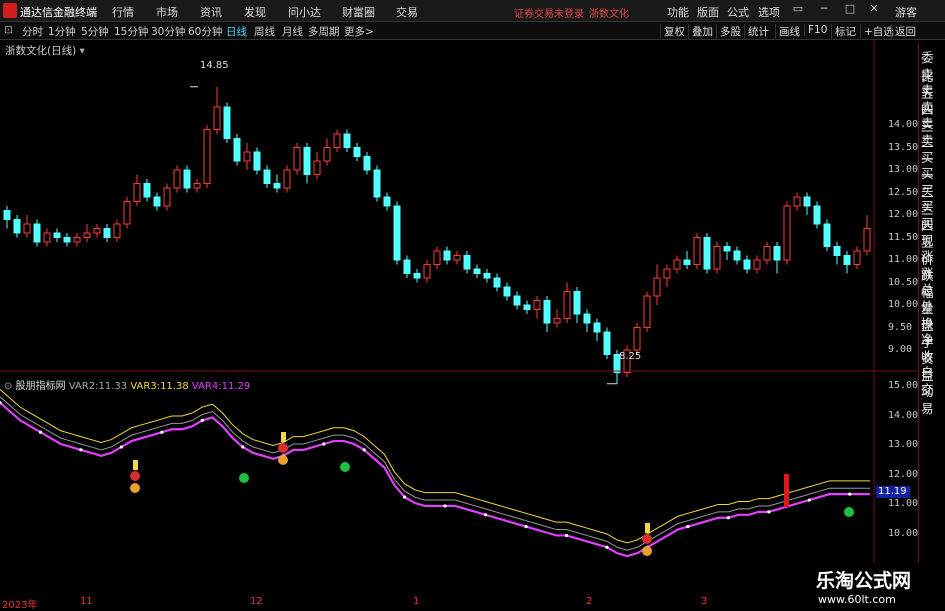 The height and width of the screenshot is (611, 945). What do you see at coordinates (135, 465) in the screenshot?
I see `signal-bar` at bounding box center [135, 465].